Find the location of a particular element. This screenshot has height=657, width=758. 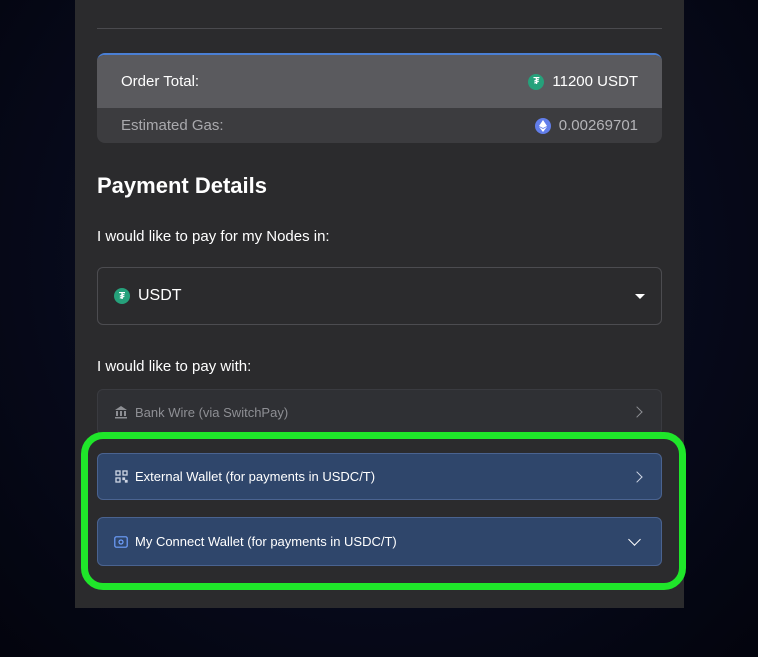

payment-option-label: External Wallet (for payments in USDC/T) is located at coordinates (255, 476).